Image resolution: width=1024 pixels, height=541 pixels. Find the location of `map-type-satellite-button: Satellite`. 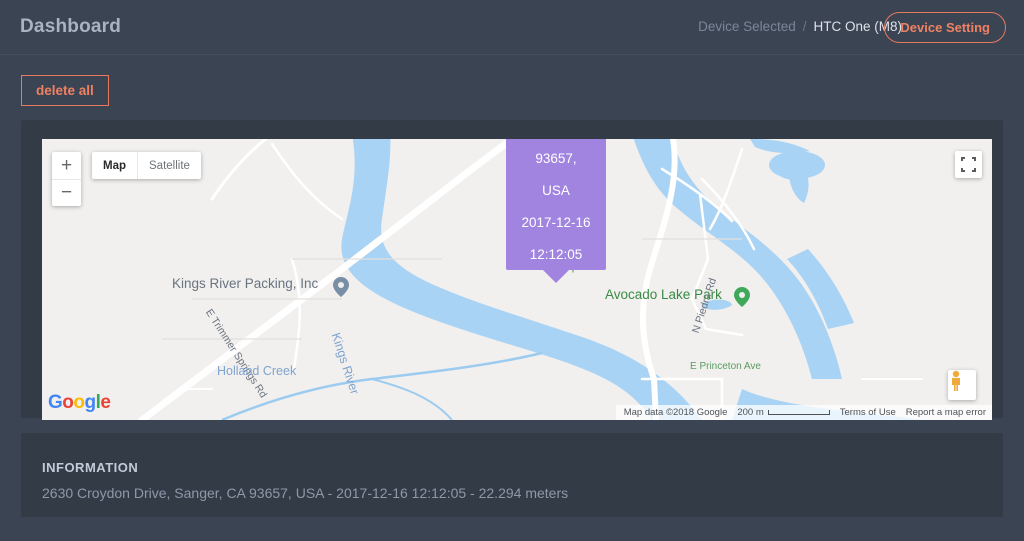

map-type-satellite-button: Satellite is located at coordinates (169, 165).